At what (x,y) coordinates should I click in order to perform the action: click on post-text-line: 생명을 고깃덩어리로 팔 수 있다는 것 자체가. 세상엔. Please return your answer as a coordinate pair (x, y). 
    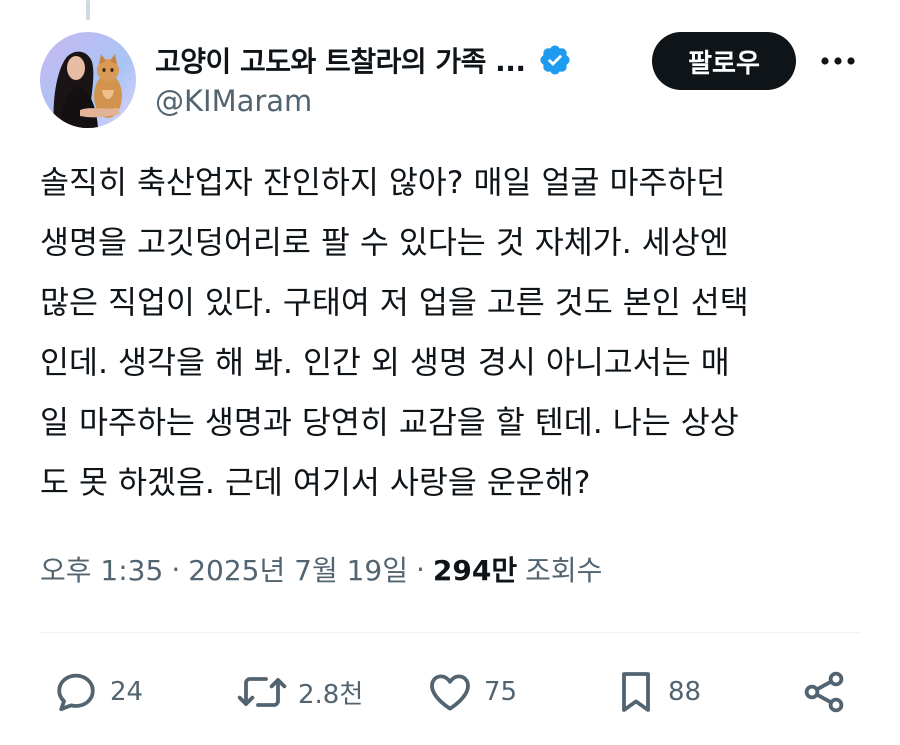
    Looking at the image, I should click on (384, 243).